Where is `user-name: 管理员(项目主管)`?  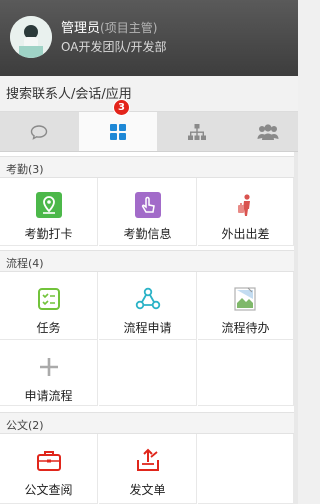
user-name: 管理员(项目主管) is located at coordinates (109, 28).